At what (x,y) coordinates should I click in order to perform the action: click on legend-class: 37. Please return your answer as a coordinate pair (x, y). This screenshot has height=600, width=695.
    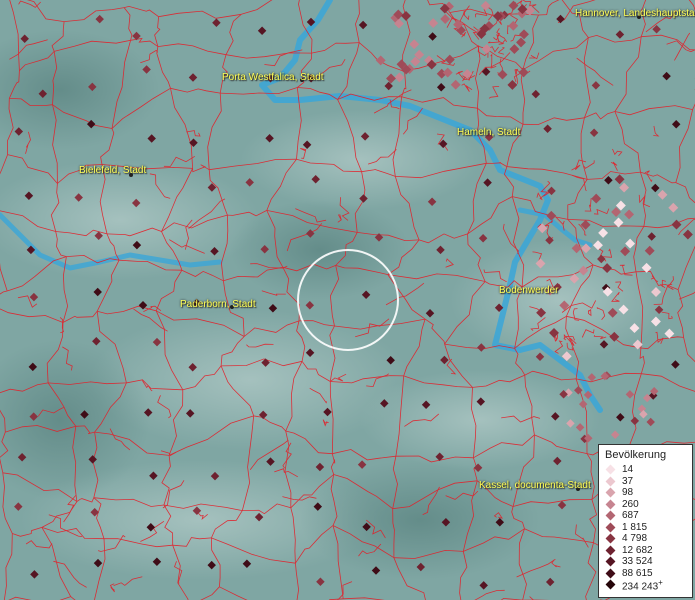
    Looking at the image, I should click on (645, 482).